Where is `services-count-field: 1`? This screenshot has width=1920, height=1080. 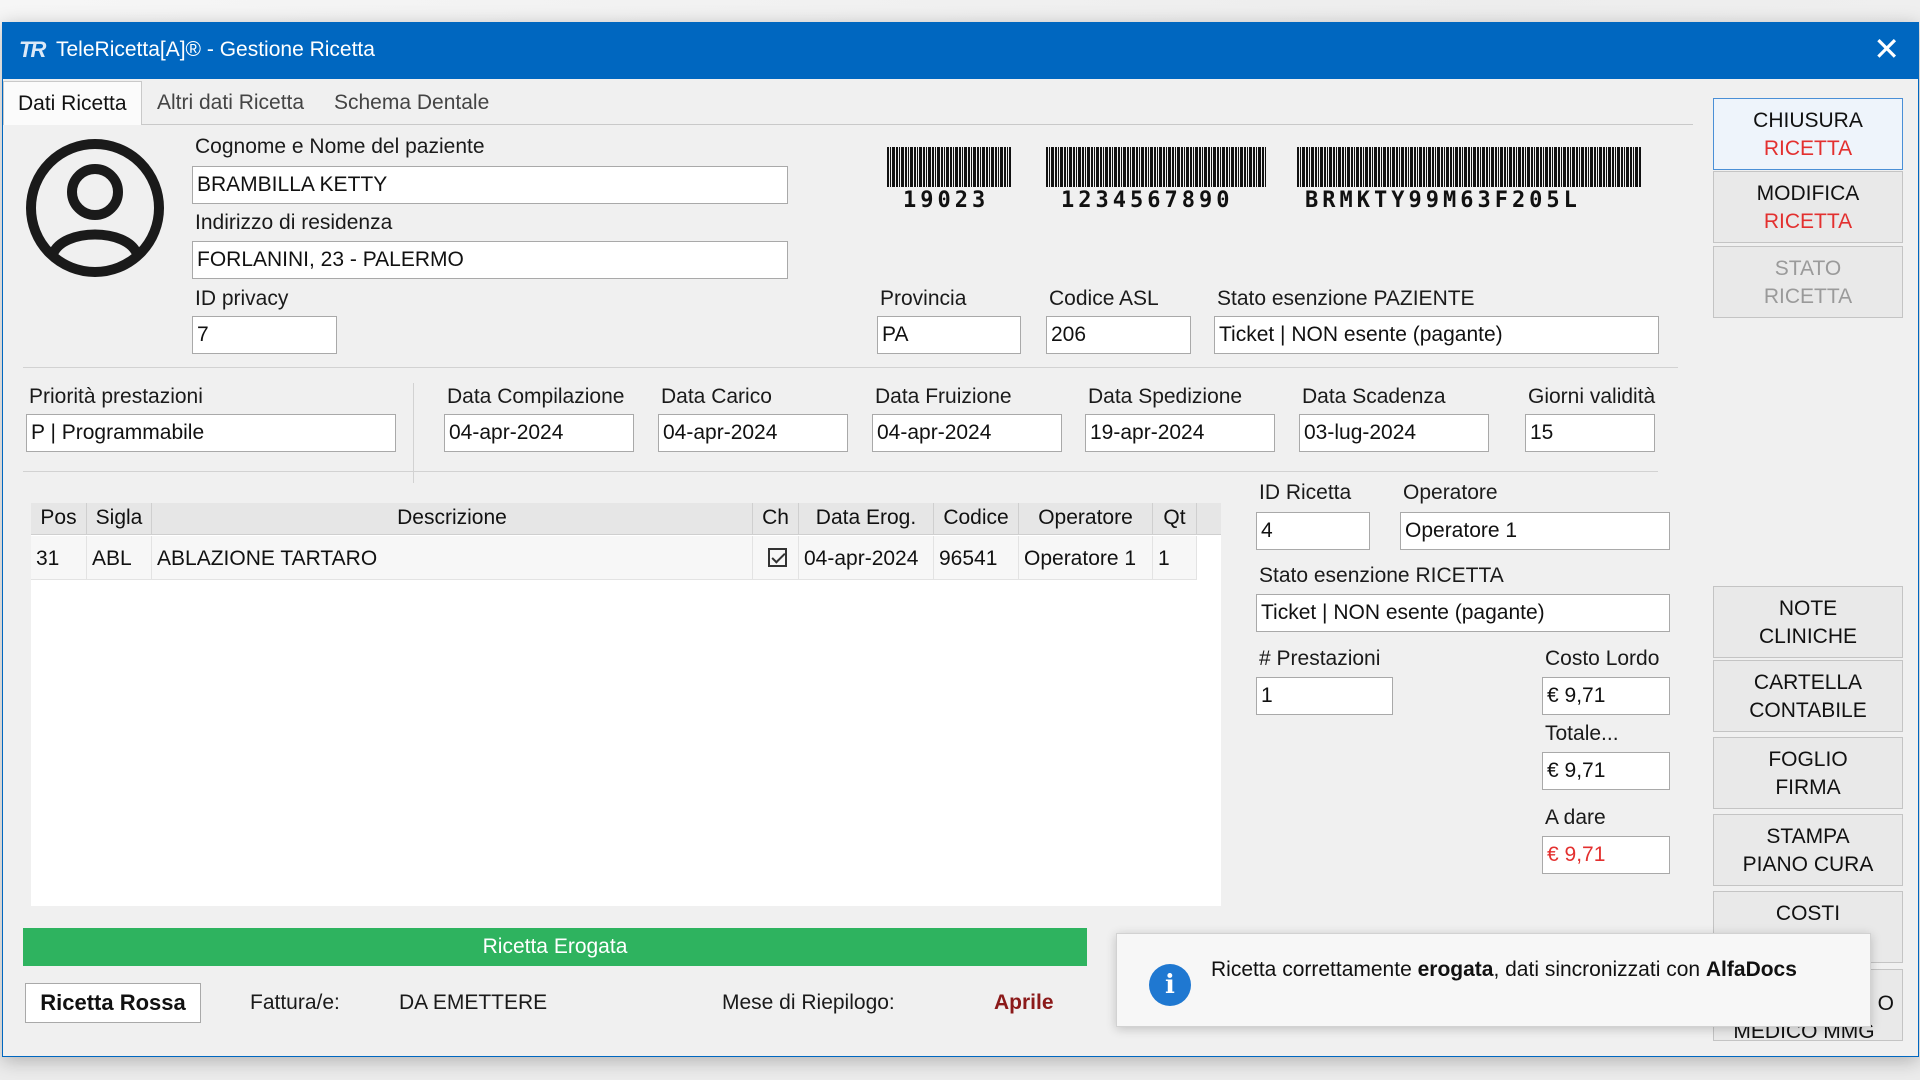
services-count-field: 1 is located at coordinates (1324, 696).